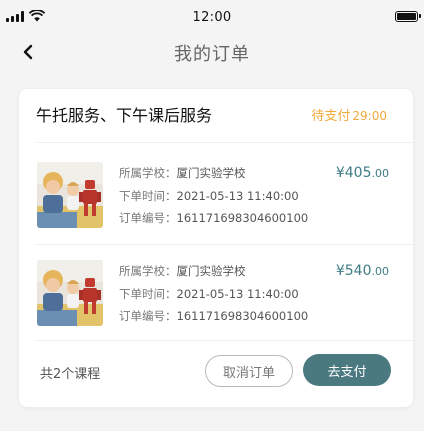 The image size is (424, 431). Describe the element at coordinates (70, 374) in the screenshot. I see `course-count: 共2个课程` at that location.